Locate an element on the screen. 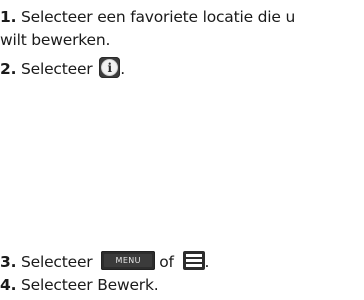 This screenshot has width=364, height=300. step-4: 4. Selecteer Bewerk. is located at coordinates (79, 285).